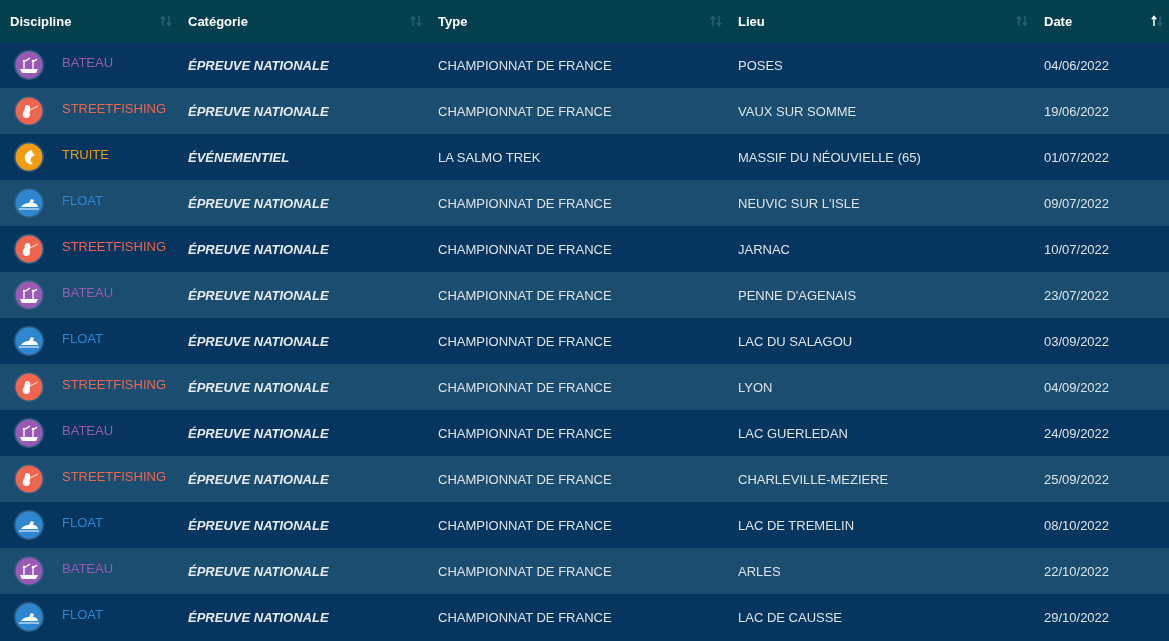 The height and width of the screenshot is (641, 1169). What do you see at coordinates (578, 21) in the screenshot?
I see `column-header: Type` at bounding box center [578, 21].